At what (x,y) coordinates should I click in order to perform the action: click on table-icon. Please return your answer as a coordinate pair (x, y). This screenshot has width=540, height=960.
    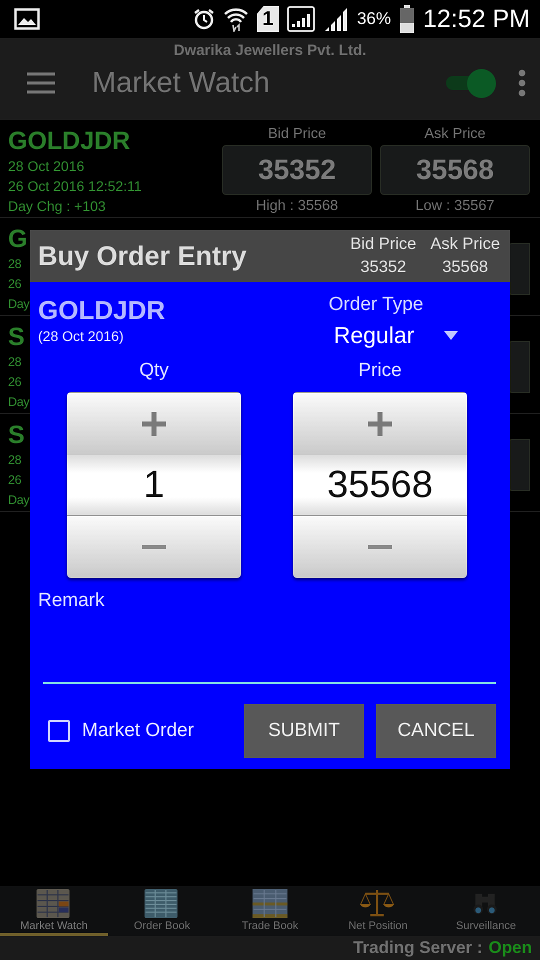
    Looking at the image, I should click on (270, 903).